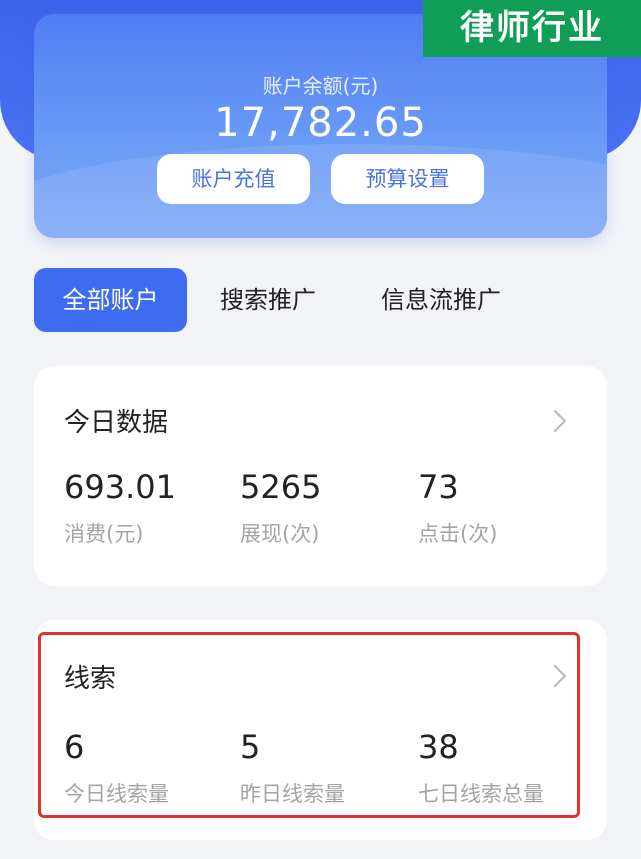 The width and height of the screenshot is (641, 859). I want to click on recharge-button: 账户充值, so click(233, 179).